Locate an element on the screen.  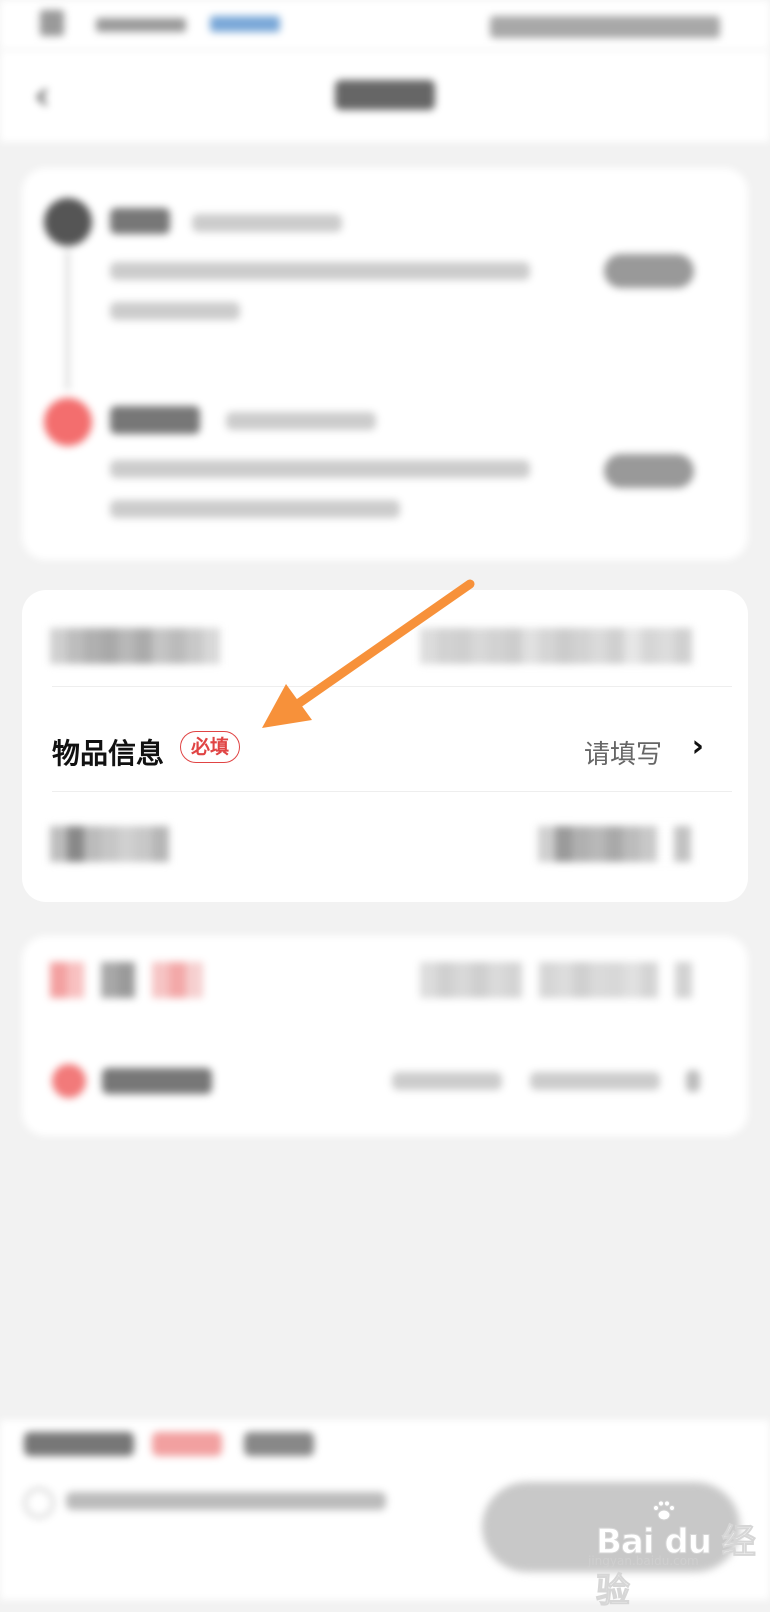
nav-bar: ‹ is located at coordinates (385, 96).